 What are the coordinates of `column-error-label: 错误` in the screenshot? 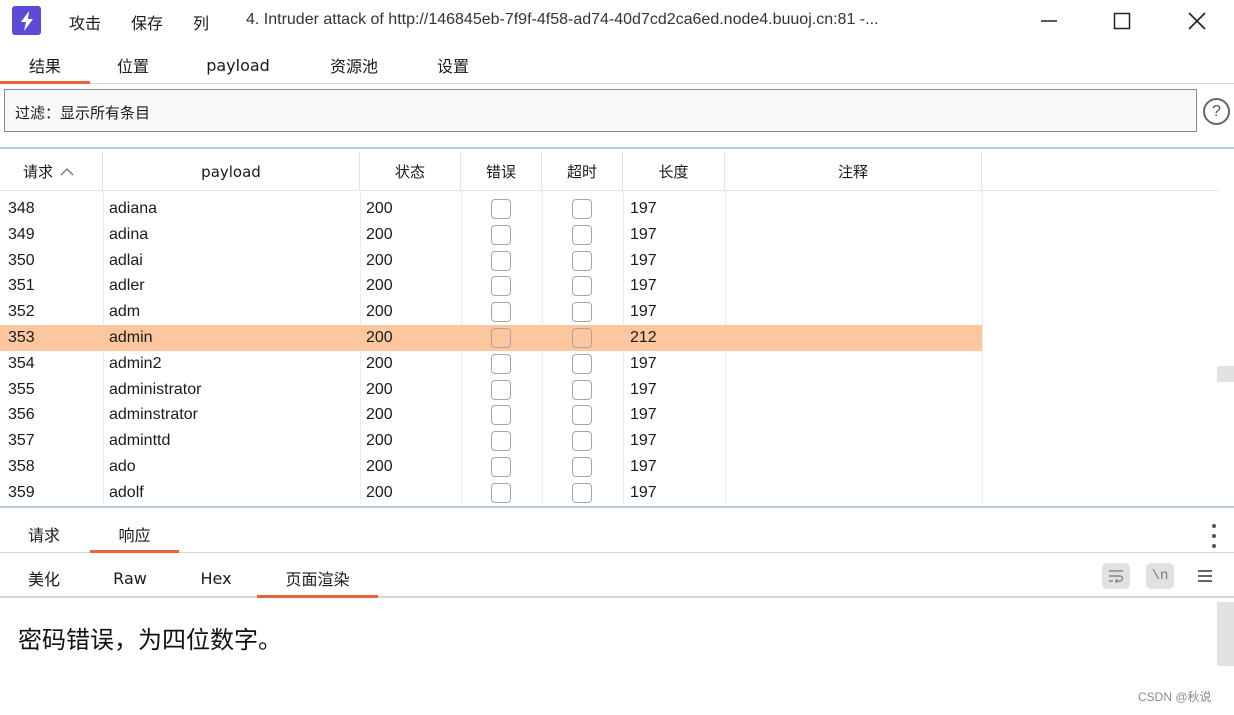 It's located at (500, 172).